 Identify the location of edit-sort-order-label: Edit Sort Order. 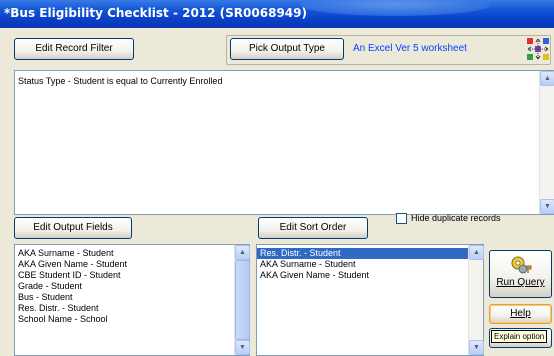
(313, 227).